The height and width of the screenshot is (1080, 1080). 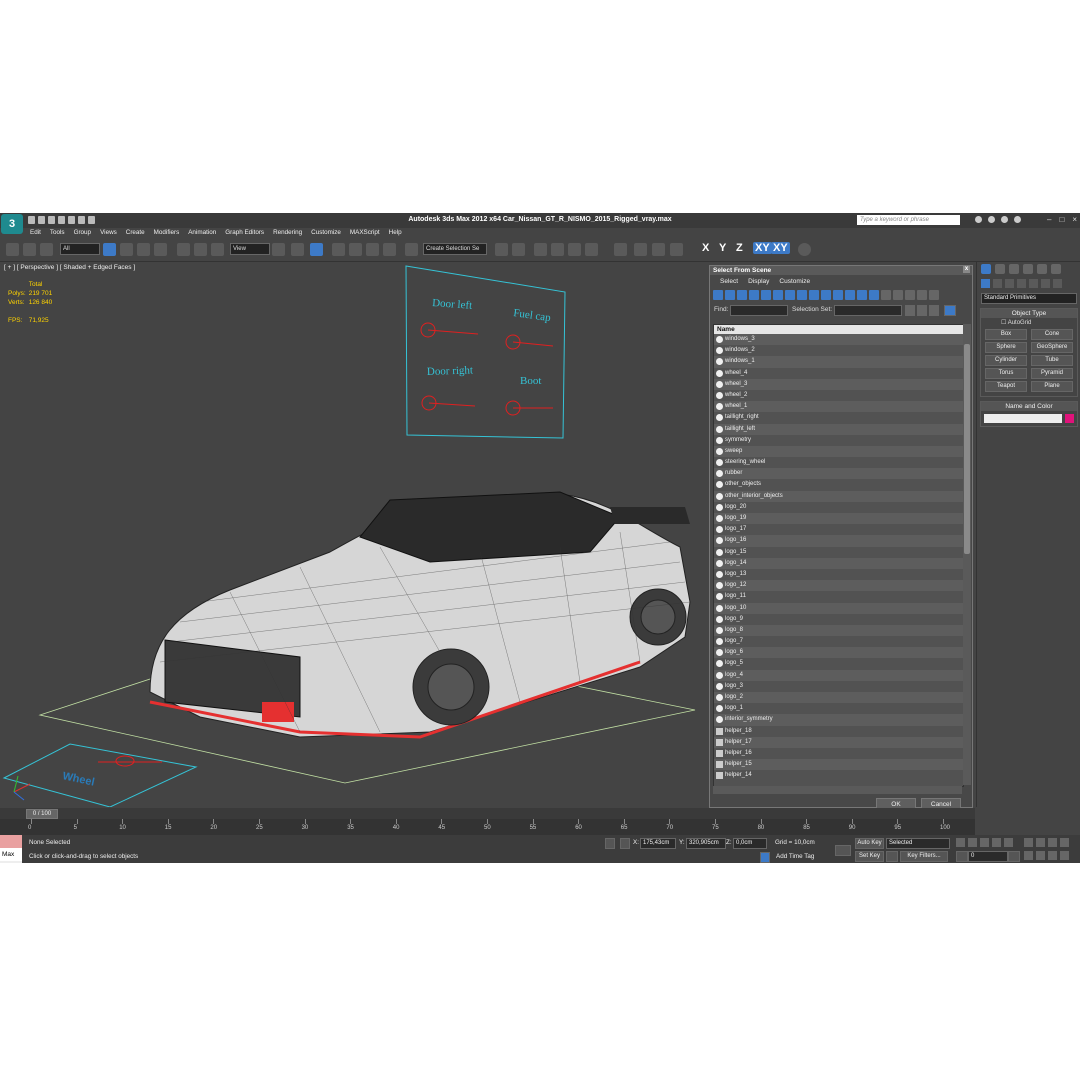 I want to click on menu-maxscript: MAXScript, so click(x=365, y=232).